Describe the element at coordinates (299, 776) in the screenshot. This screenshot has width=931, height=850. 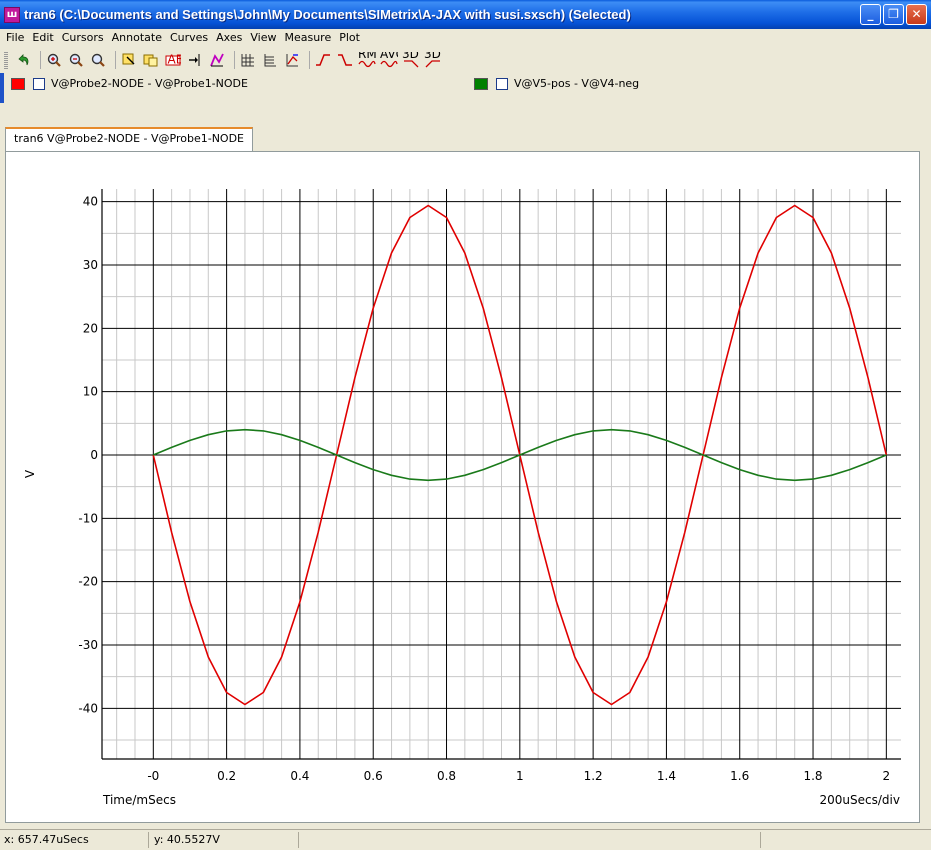
I see `x-tick-label: 0.4` at that location.